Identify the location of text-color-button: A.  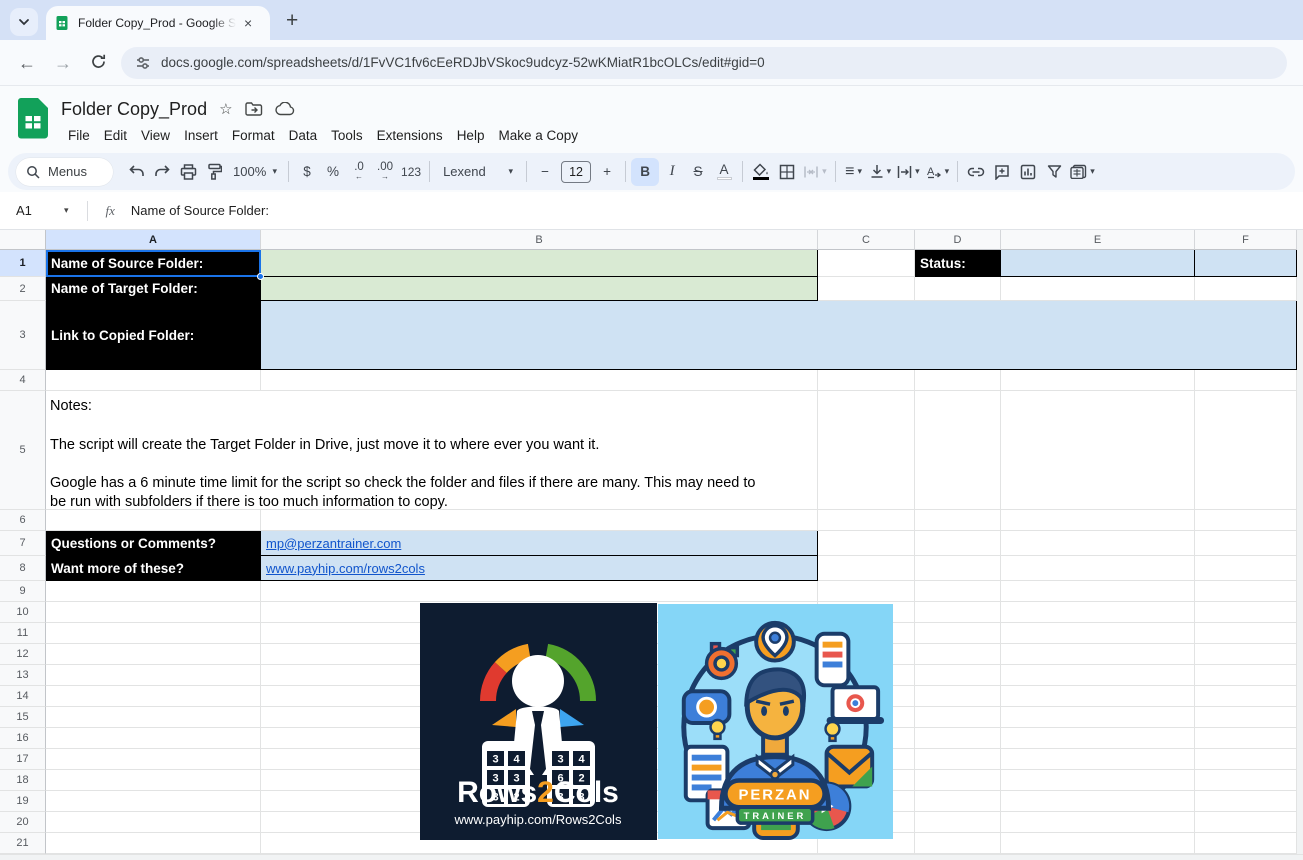
(724, 172).